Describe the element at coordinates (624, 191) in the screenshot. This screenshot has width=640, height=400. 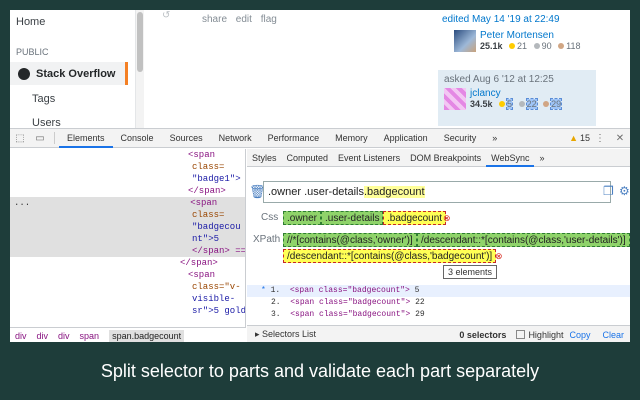
I see `settings-icon: ⚙` at that location.